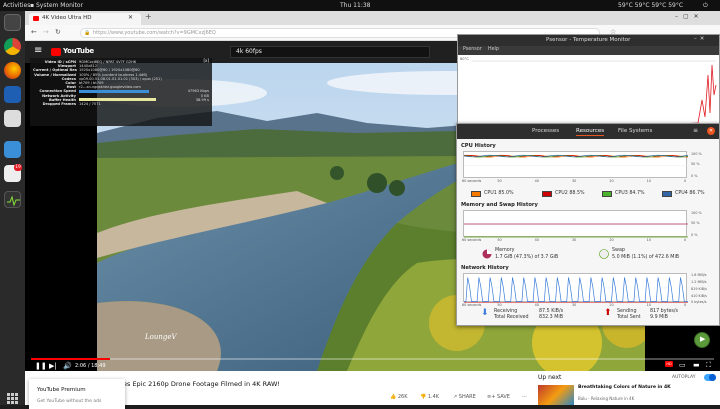 Image resolution: width=720 pixels, height=409 pixels. What do you see at coordinates (499, 205) in the screenshot?
I see `memory-history-title: Memory and Swap History` at bounding box center [499, 205].